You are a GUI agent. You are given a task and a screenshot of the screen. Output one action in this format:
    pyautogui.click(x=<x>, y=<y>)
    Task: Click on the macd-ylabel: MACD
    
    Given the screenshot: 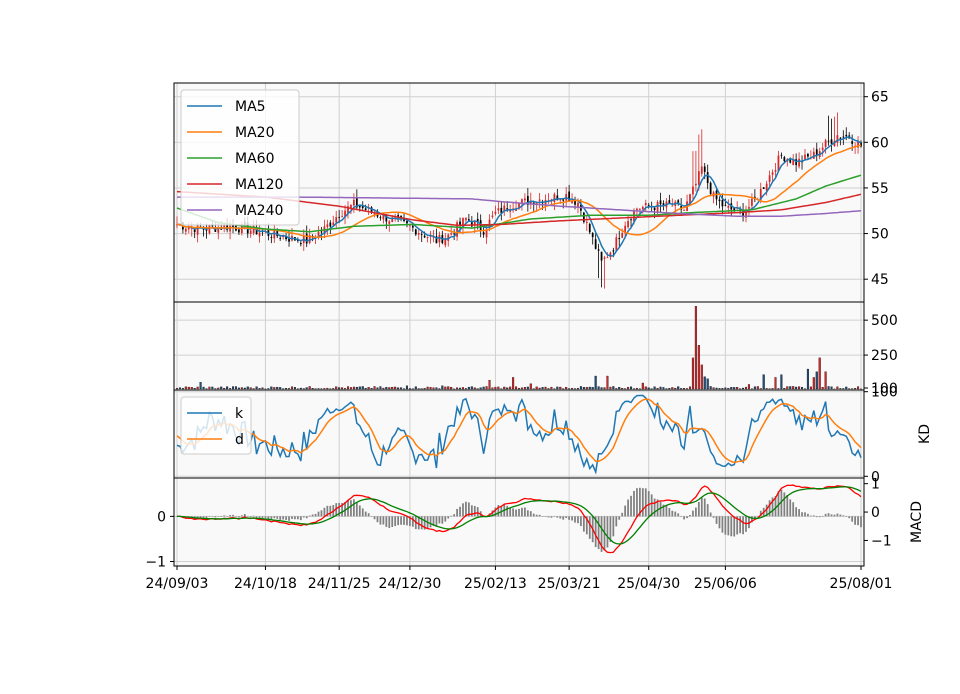 What is the action you would take?
    pyautogui.click(x=917, y=522)
    